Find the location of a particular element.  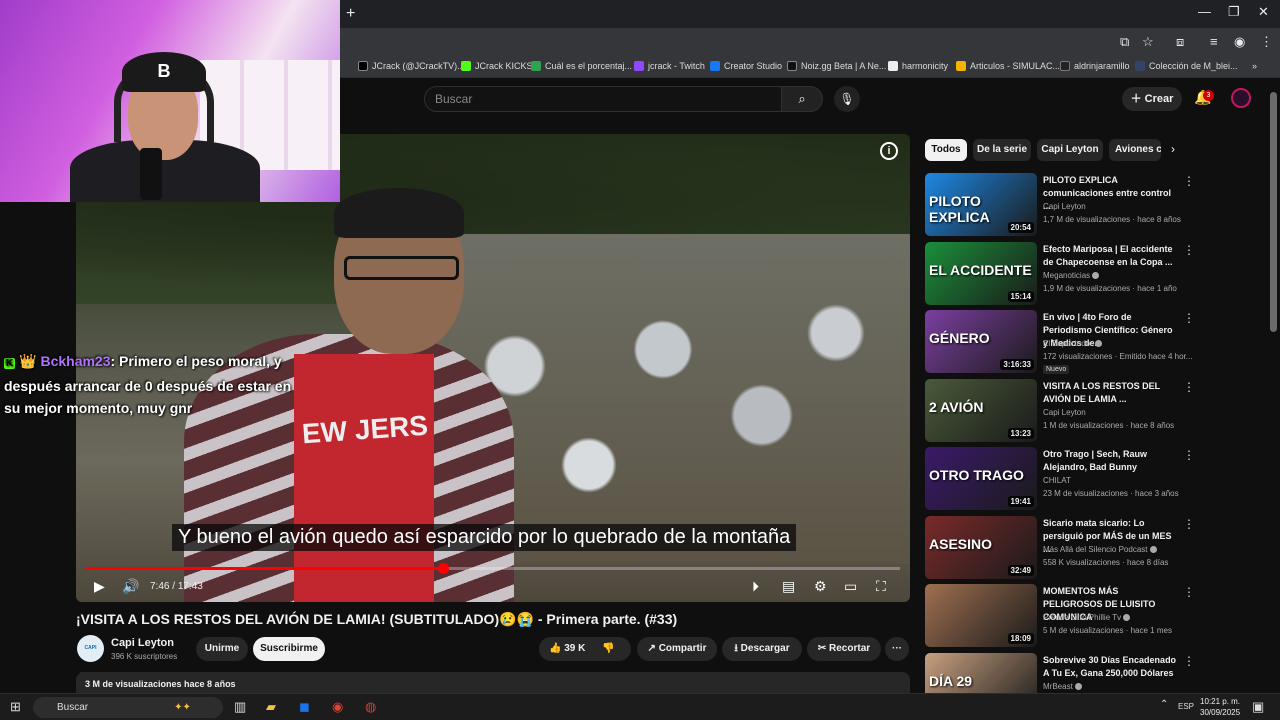

taskbar-search: Buscar ✦✦ is located at coordinates (128, 707).